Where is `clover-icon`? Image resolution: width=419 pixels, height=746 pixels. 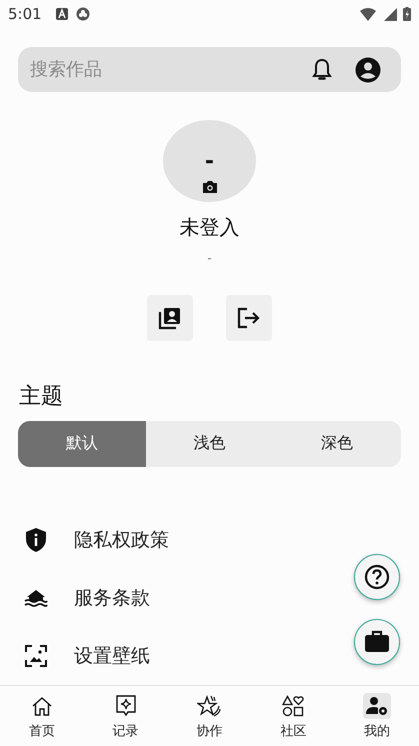 clover-icon is located at coordinates (83, 14).